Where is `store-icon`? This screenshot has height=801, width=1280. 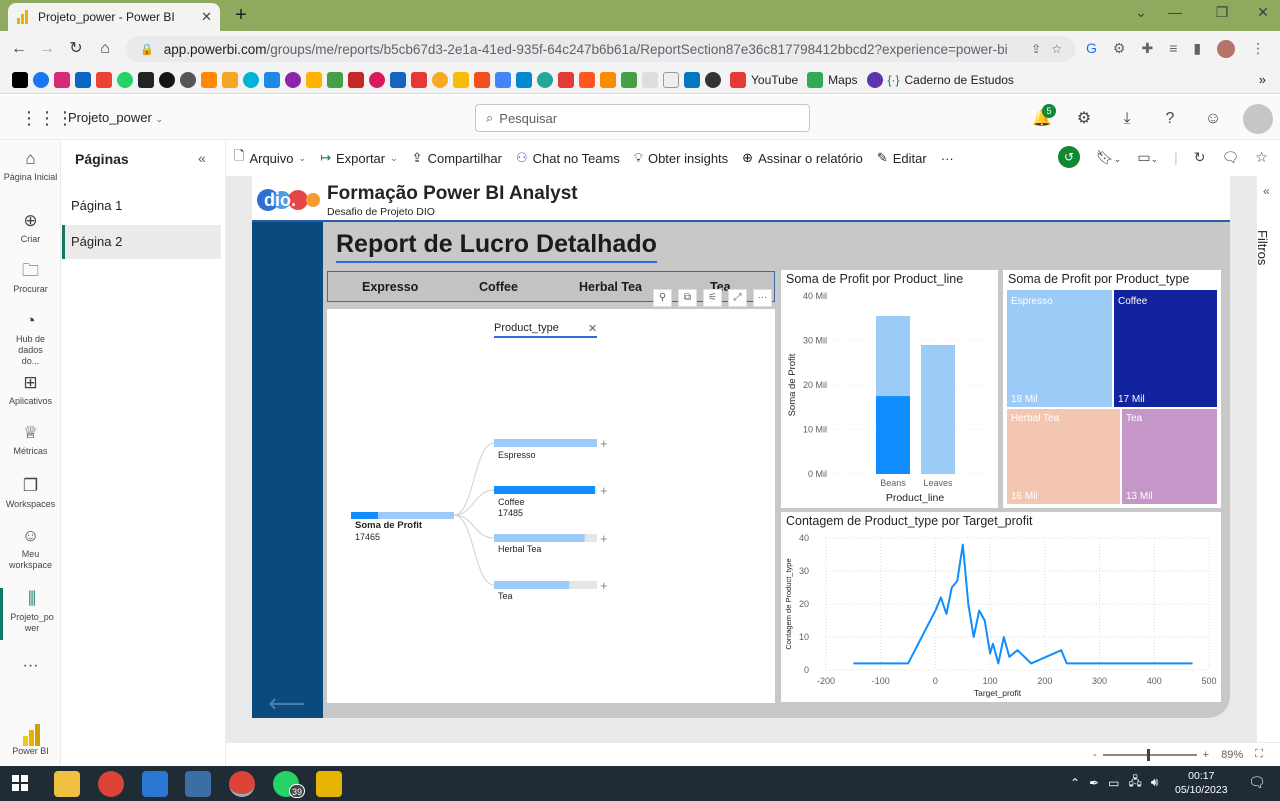
store-icon is located at coordinates (155, 784).